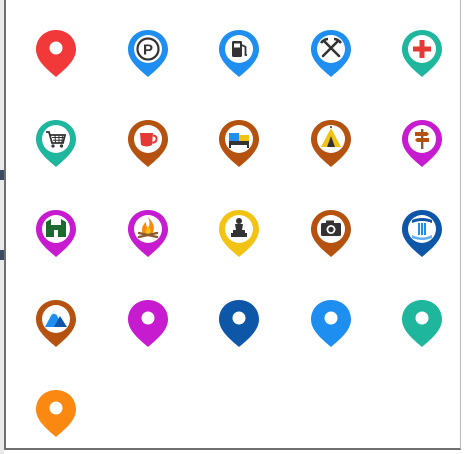 This screenshot has width=466, height=454. I want to click on svg-text: P, so click(147, 50).